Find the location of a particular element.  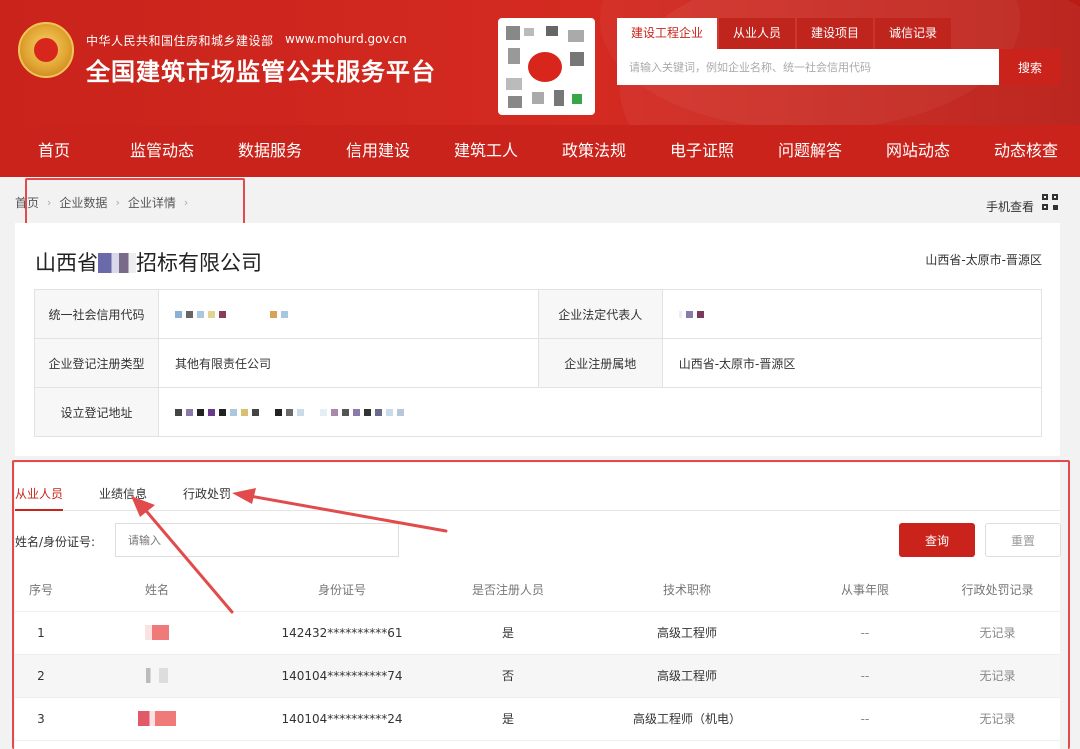

annotation-highlight-box is located at coordinates (135, 201).